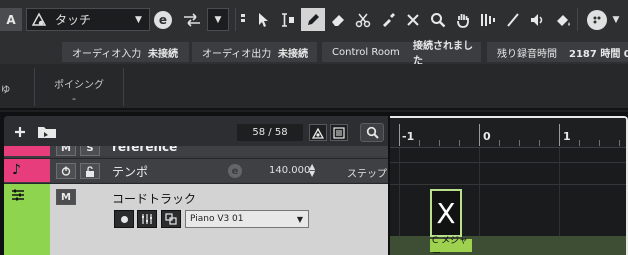  What do you see at coordinates (508, 133) in the screenshot?
I see `ruler: -1 0 1` at bounding box center [508, 133].